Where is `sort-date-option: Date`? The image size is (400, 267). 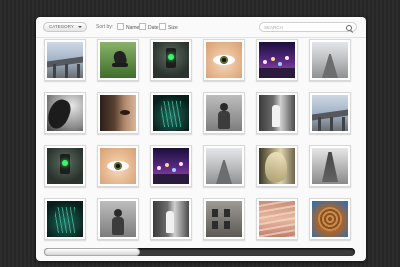
sort-date-option: Date is located at coordinates (149, 27).